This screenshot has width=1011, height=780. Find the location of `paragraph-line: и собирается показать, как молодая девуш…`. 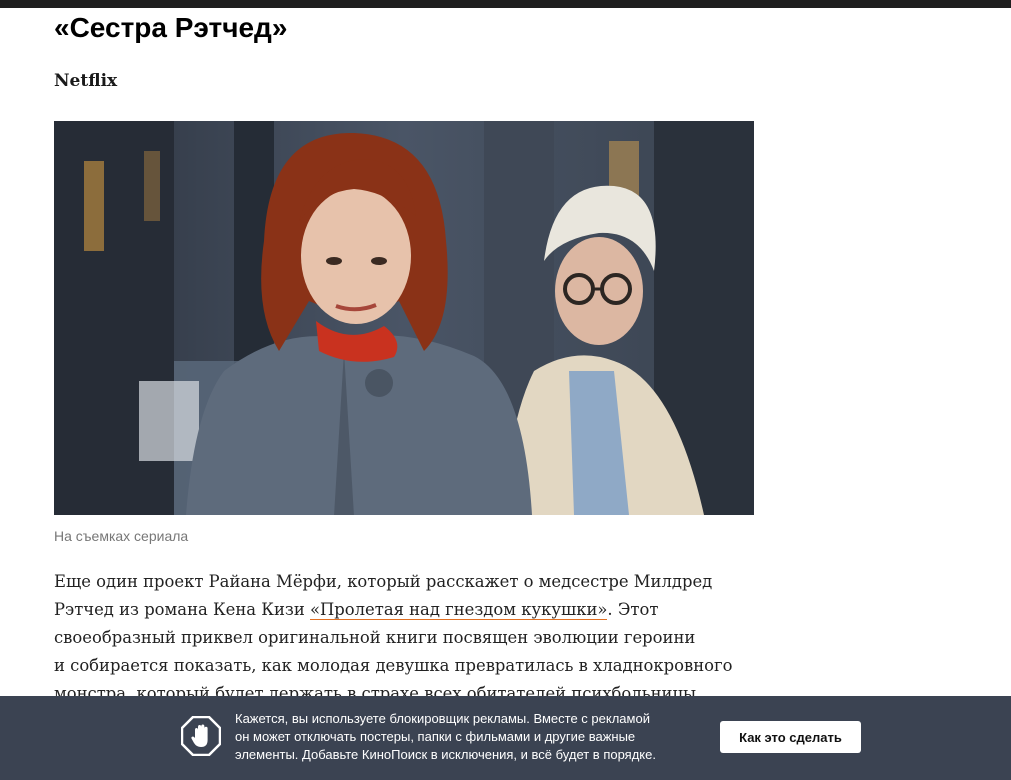

paragraph-line: и собирается показать, как молодая девуш… is located at coordinates (393, 665).